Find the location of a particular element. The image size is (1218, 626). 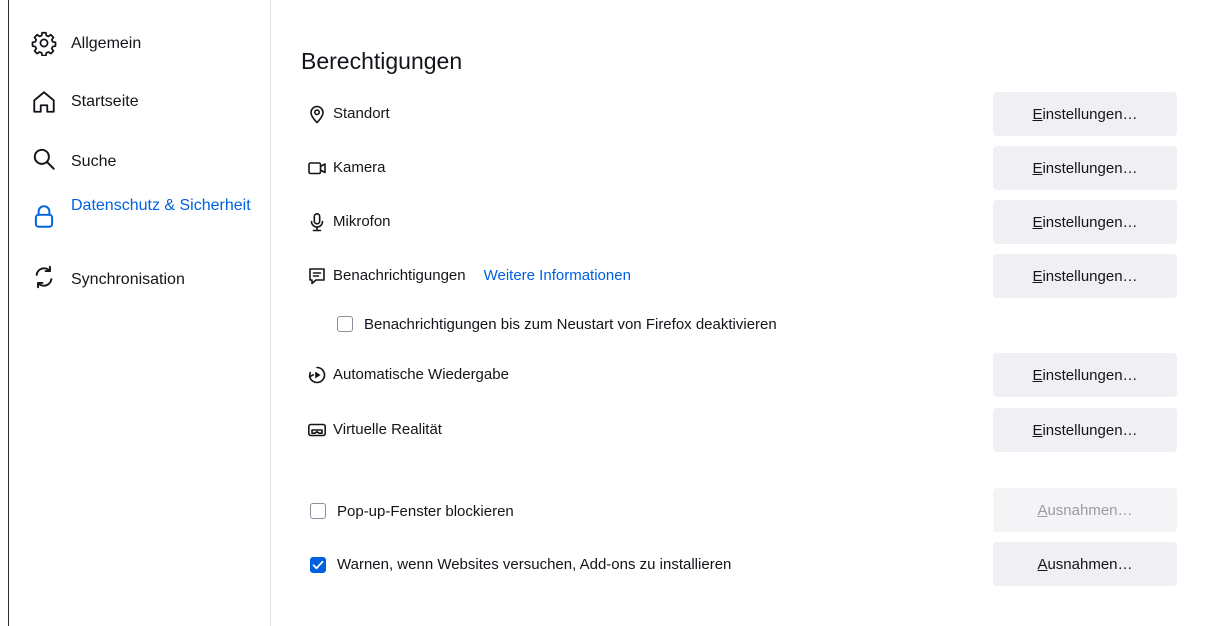

permission-label: Virtuelle Realität is located at coordinates (387, 429).